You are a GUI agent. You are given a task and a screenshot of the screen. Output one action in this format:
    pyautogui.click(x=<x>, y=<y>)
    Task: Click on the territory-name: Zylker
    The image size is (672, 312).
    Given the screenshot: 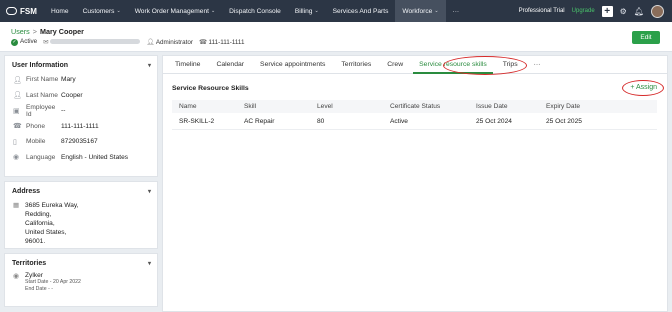 What is the action you would take?
    pyautogui.click(x=34, y=275)
    